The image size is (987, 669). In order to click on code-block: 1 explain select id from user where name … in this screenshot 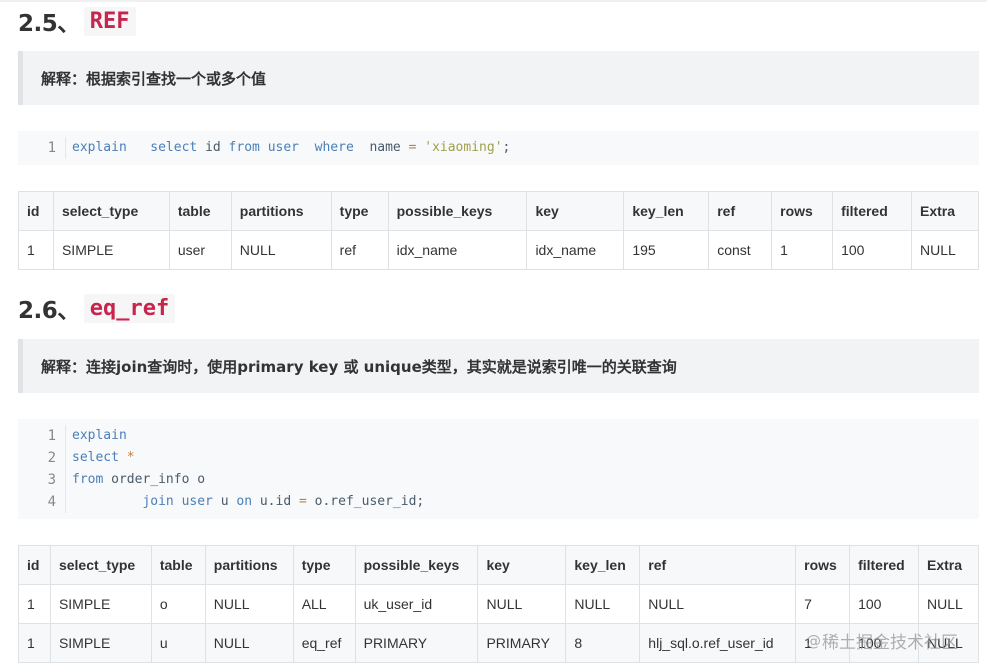, I will do `click(498, 148)`.